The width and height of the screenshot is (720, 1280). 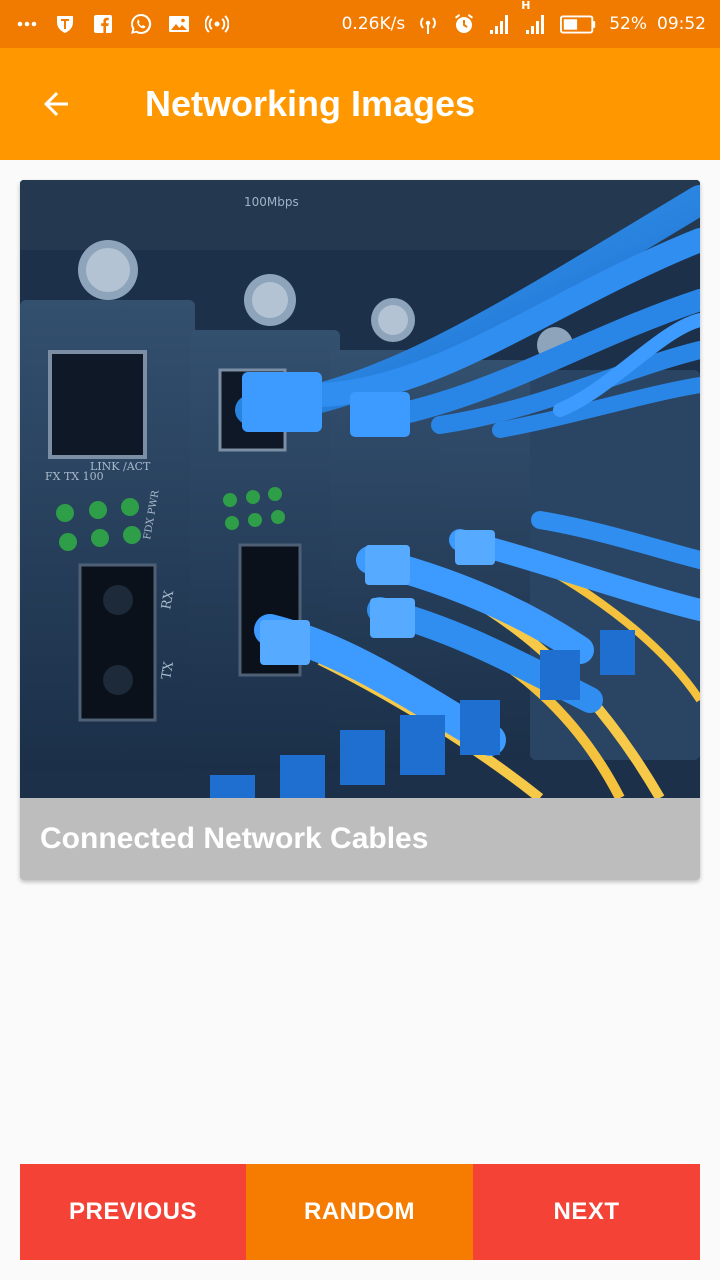 What do you see at coordinates (27, 24) in the screenshot?
I see `more-icon` at bounding box center [27, 24].